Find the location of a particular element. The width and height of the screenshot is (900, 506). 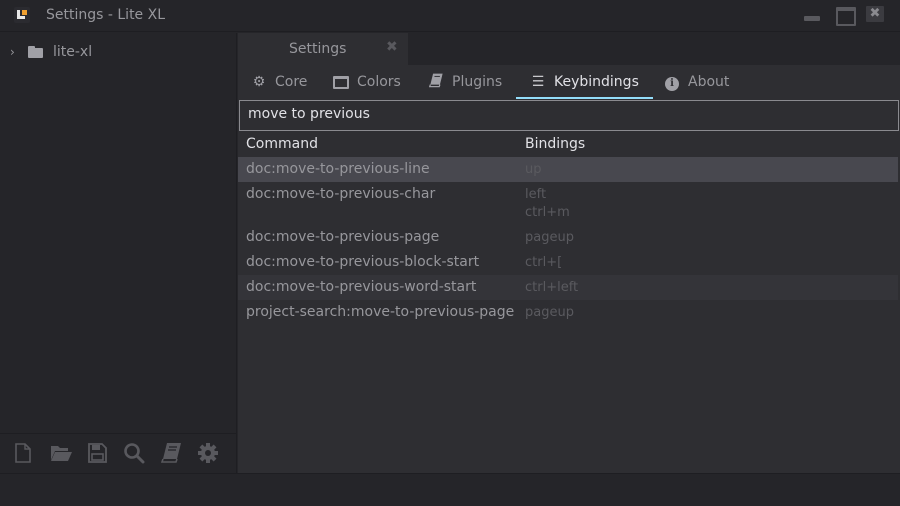

minimize-button is located at coordinates (812, 14).